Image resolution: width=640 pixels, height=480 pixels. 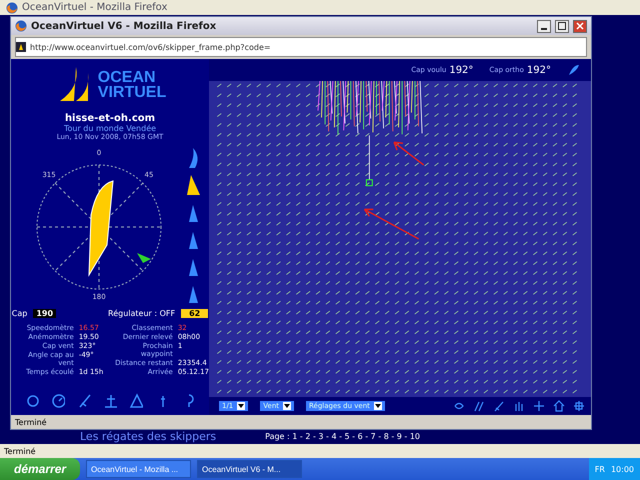 What do you see at coordinates (369, 182) in the screenshot?
I see `boat-marker` at bounding box center [369, 182].